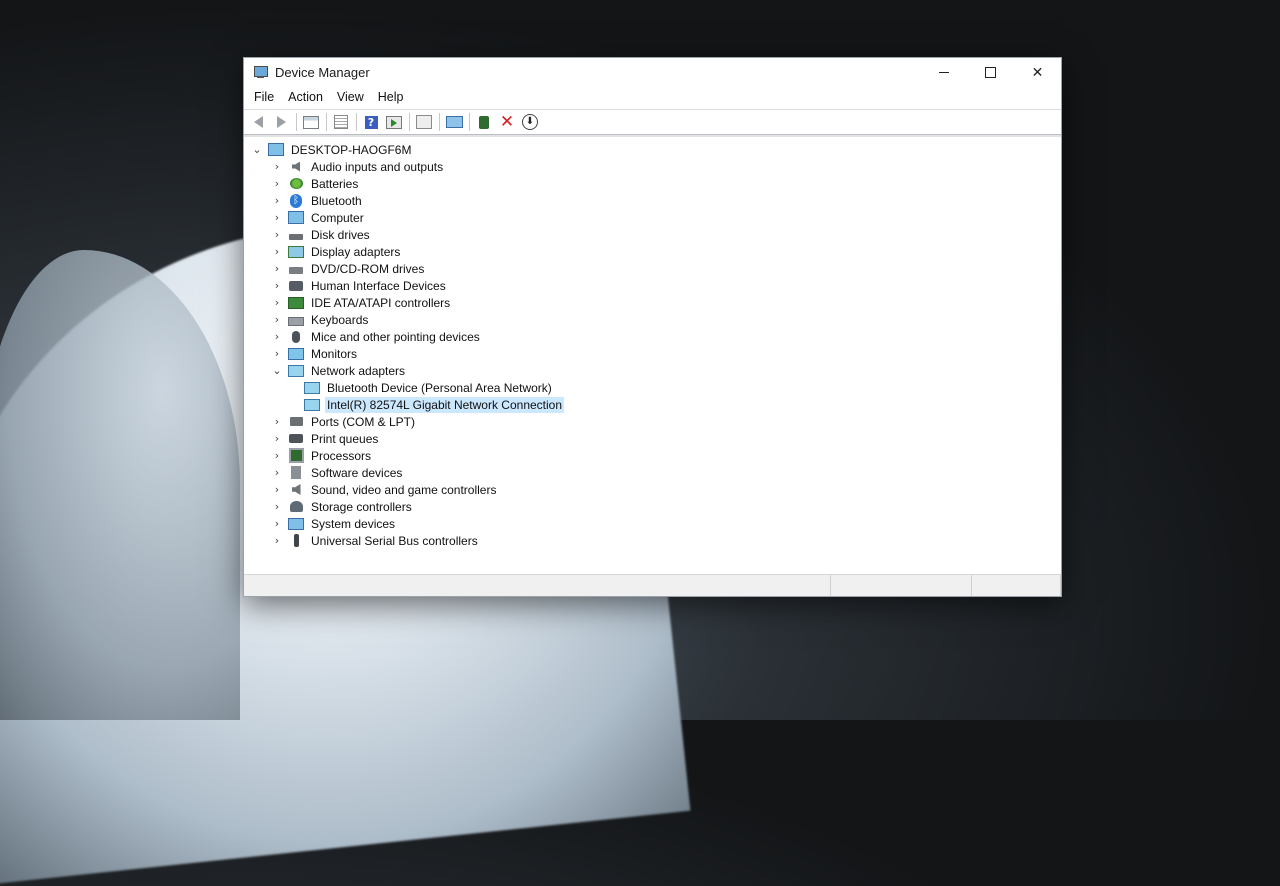 Image resolution: width=1280 pixels, height=886 pixels. What do you see at coordinates (484, 122) in the screenshot?
I see `update-driver-button` at bounding box center [484, 122].